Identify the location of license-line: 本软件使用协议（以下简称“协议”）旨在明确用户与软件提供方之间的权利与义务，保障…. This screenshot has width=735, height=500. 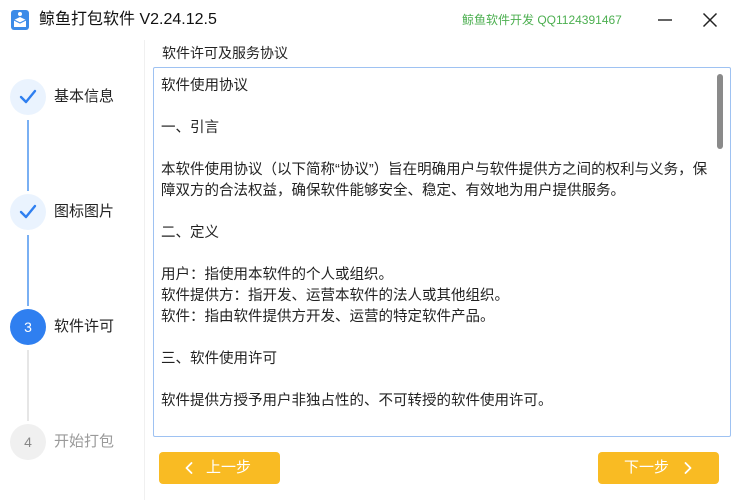
(434, 180).